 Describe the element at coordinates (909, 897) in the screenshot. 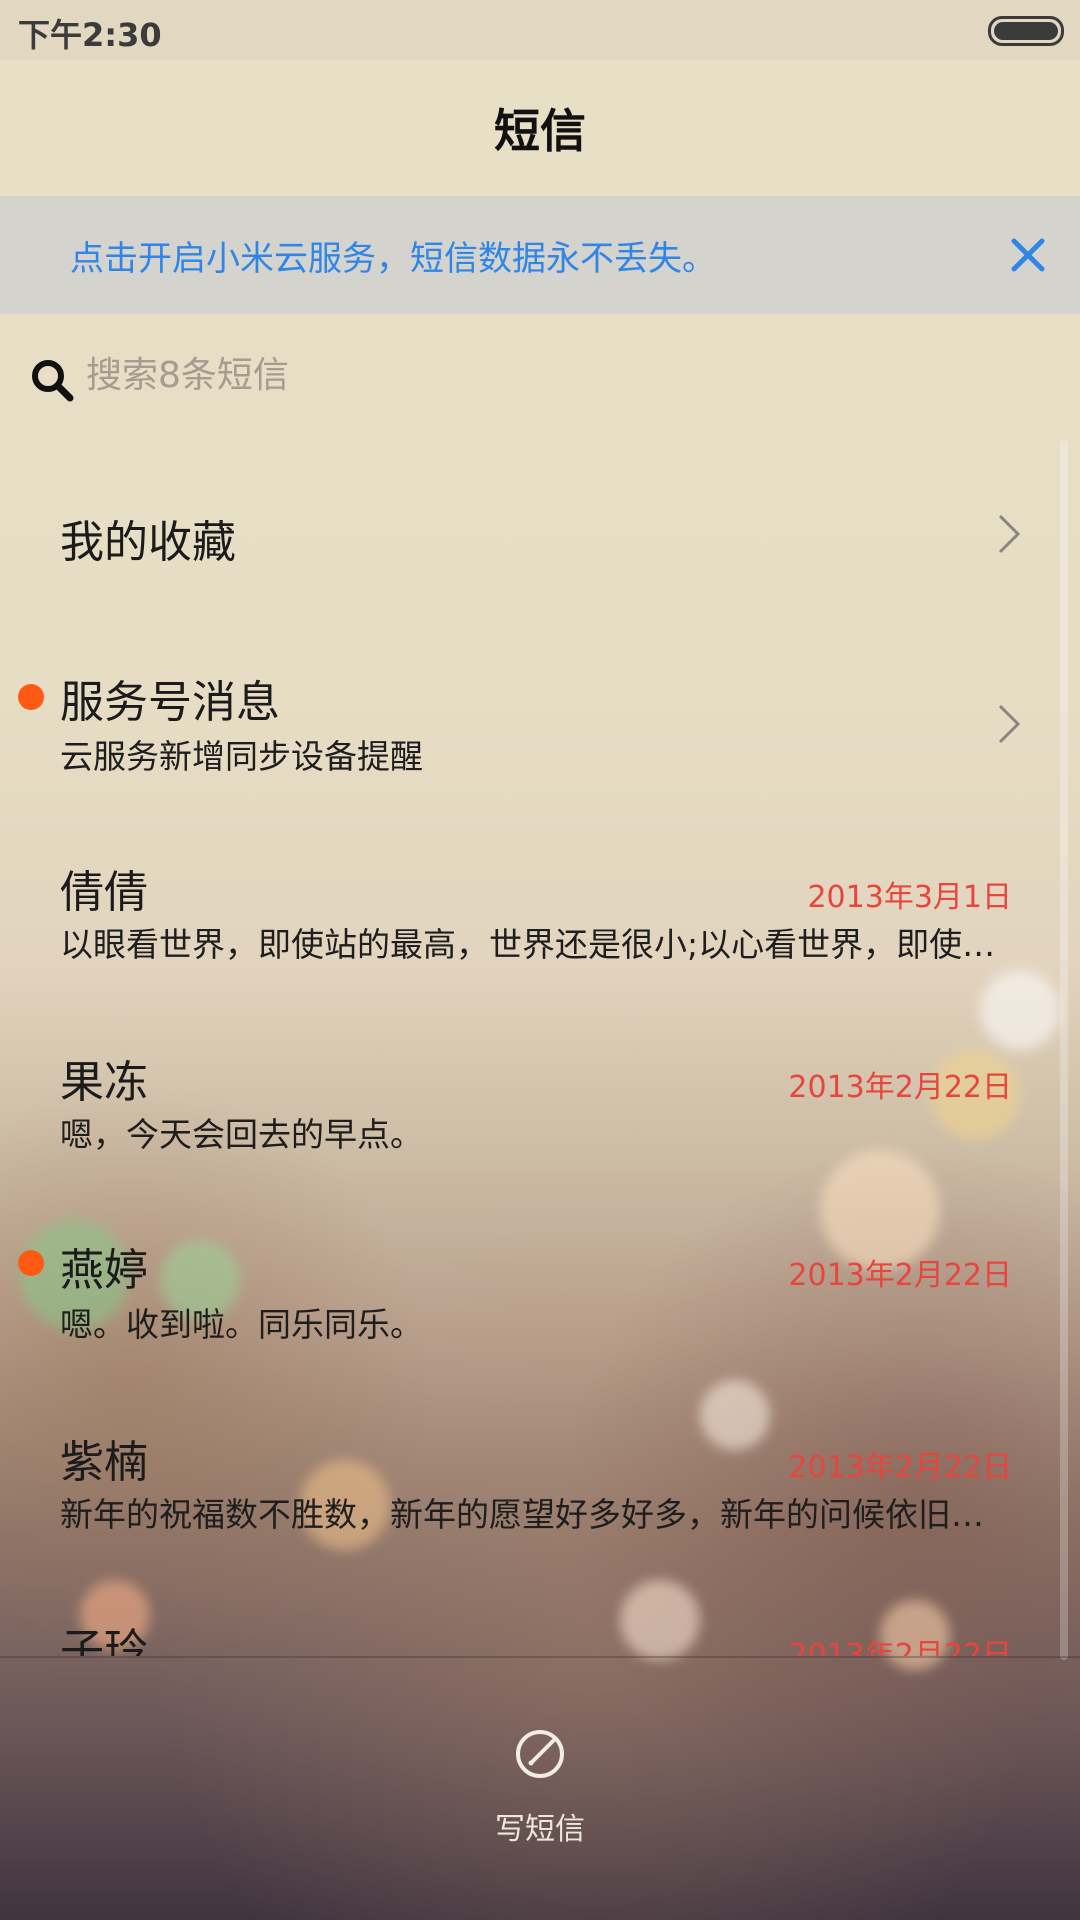

I see `thread-date: 2013年3月1日` at that location.